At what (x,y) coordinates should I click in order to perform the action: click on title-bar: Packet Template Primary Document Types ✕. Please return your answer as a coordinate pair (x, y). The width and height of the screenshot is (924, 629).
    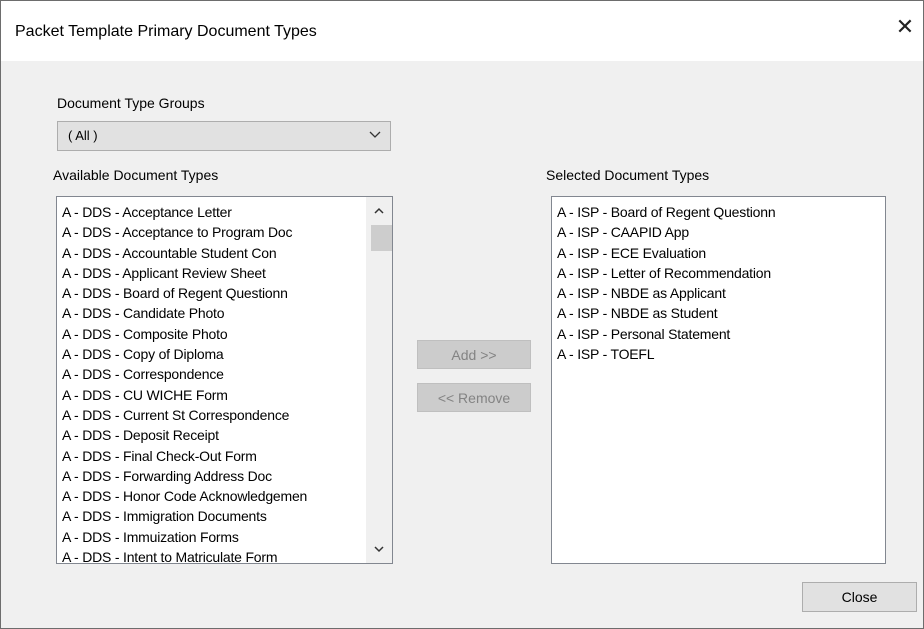
    Looking at the image, I should click on (462, 31).